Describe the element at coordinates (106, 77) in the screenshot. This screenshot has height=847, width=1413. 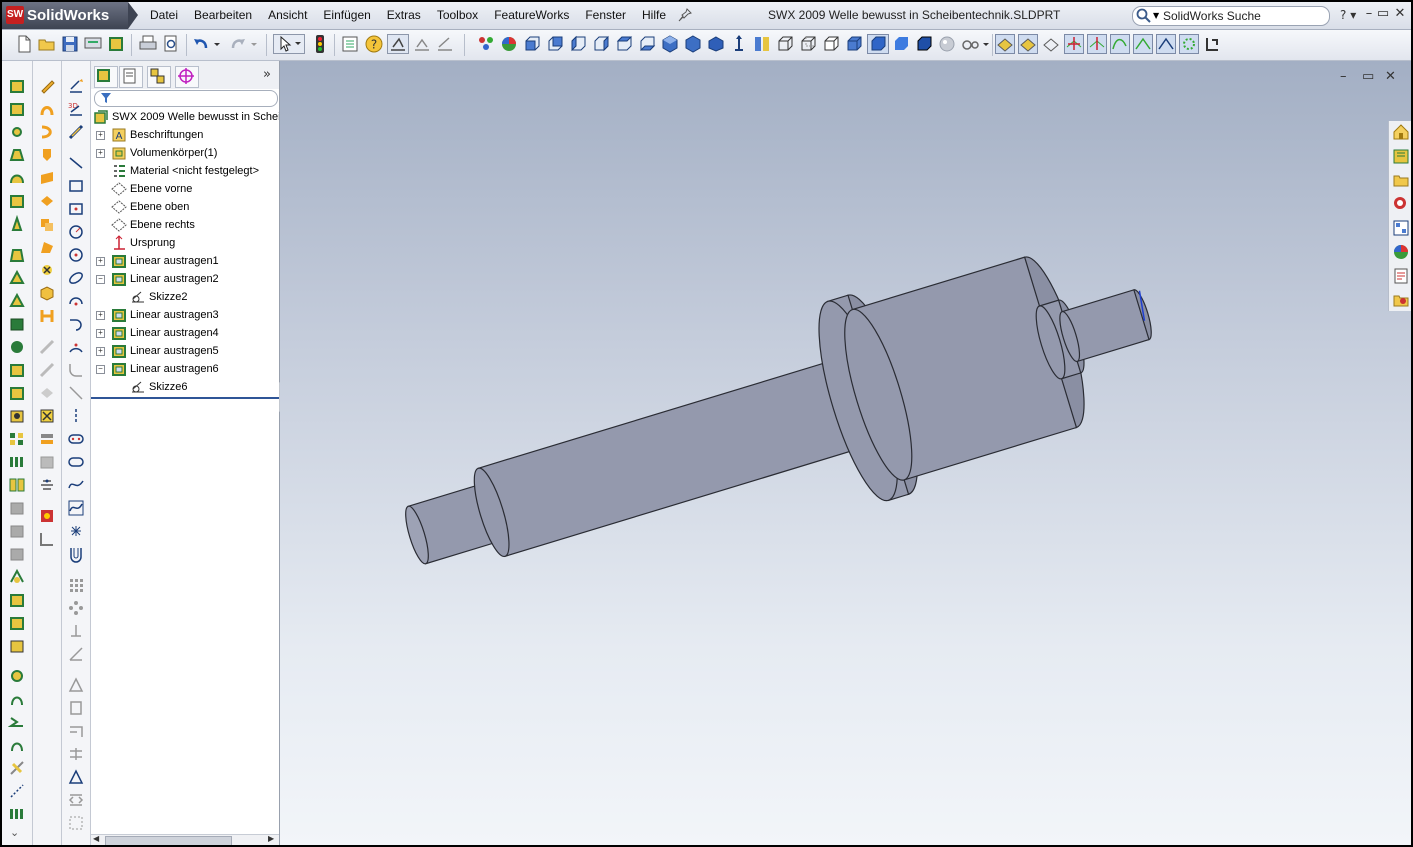
I see `tab-feature-manager` at that location.